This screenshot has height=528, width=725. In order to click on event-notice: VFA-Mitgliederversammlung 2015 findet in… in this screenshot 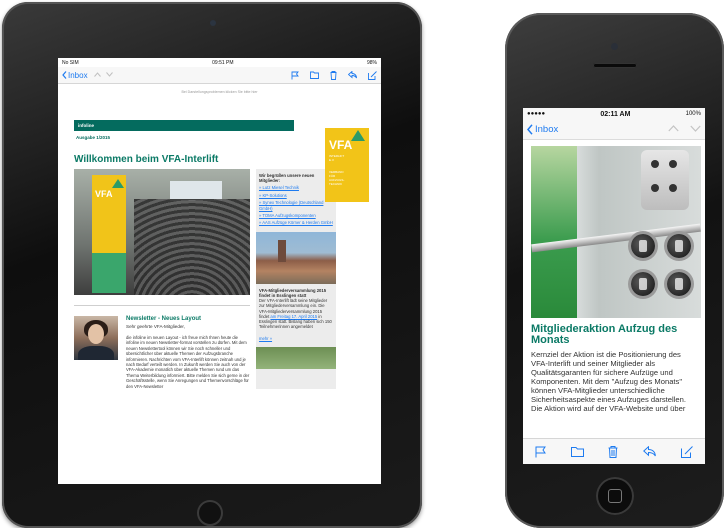, I will do `click(296, 309)`.